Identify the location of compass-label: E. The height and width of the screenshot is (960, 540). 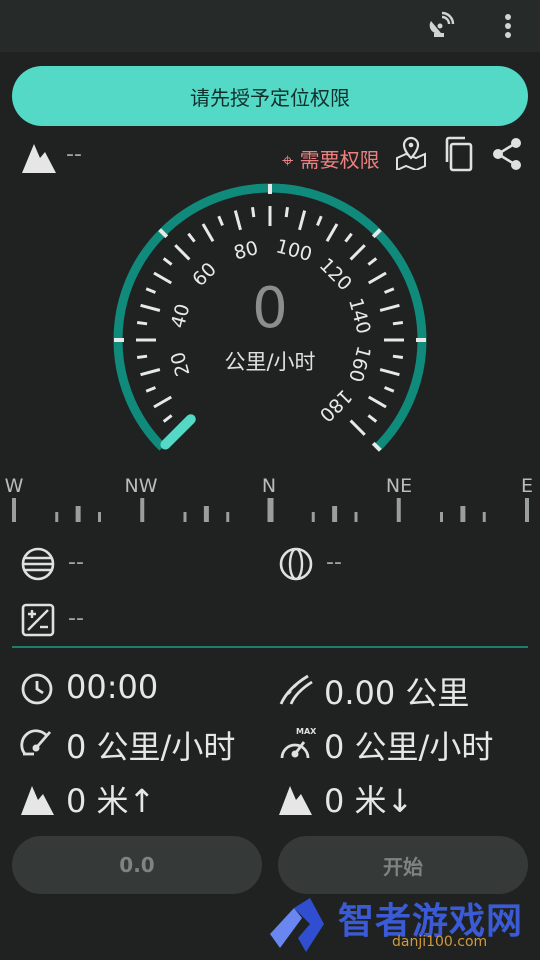
(527, 486).